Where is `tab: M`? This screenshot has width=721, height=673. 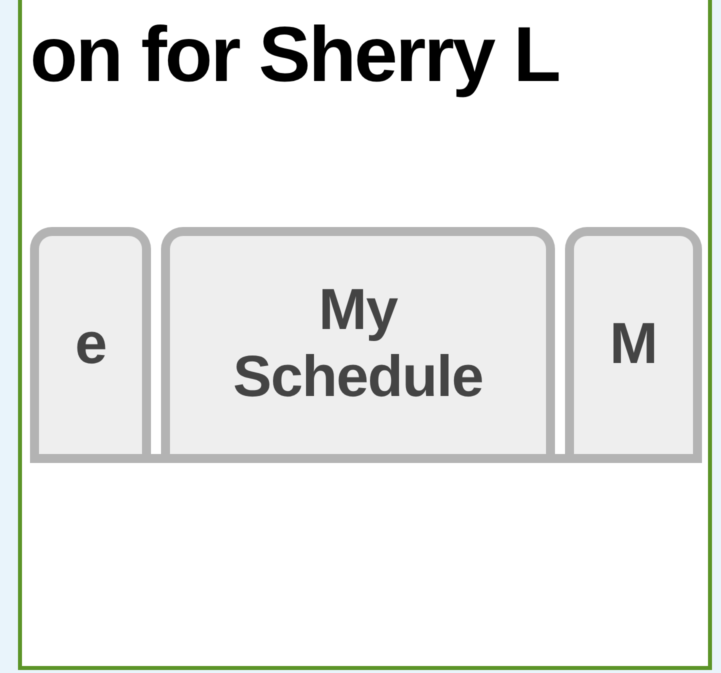
tab: M is located at coordinates (633, 340).